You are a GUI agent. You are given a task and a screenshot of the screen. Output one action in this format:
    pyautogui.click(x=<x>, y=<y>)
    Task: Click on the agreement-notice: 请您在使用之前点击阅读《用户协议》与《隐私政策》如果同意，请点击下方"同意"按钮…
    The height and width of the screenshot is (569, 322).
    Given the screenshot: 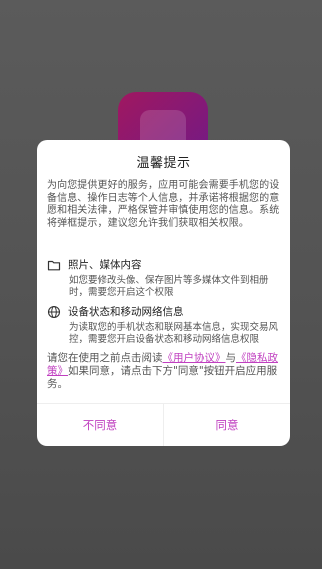 What is the action you would take?
    pyautogui.click(x=163, y=371)
    